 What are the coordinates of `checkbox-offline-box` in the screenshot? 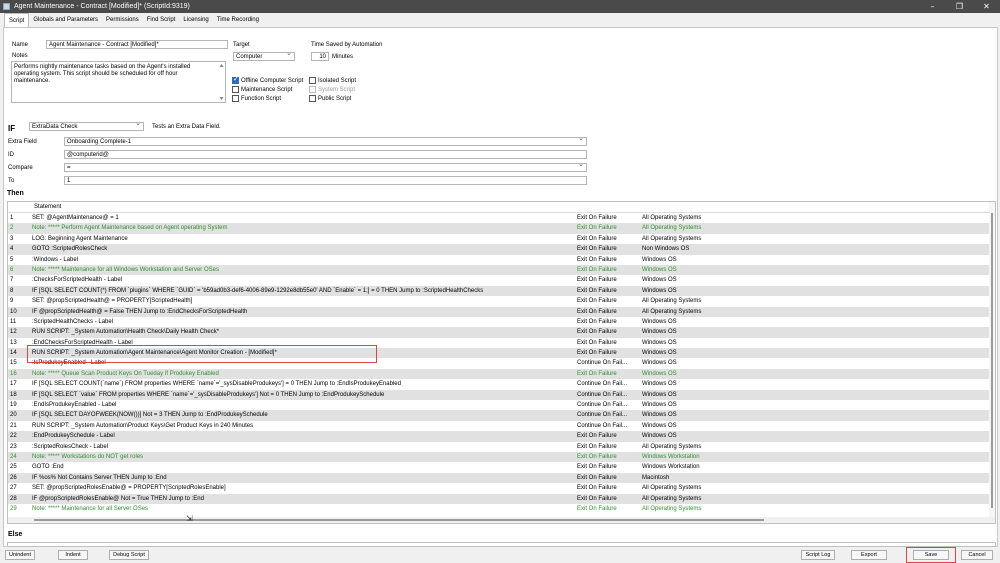 It's located at (235, 79).